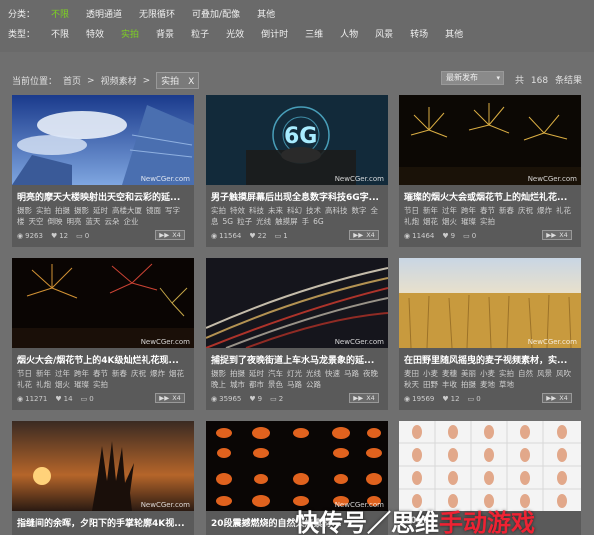 The height and width of the screenshot is (535, 594). Describe the element at coordinates (104, 13) in the screenshot. I see `filter-category-alpha: 透明通道` at that location.